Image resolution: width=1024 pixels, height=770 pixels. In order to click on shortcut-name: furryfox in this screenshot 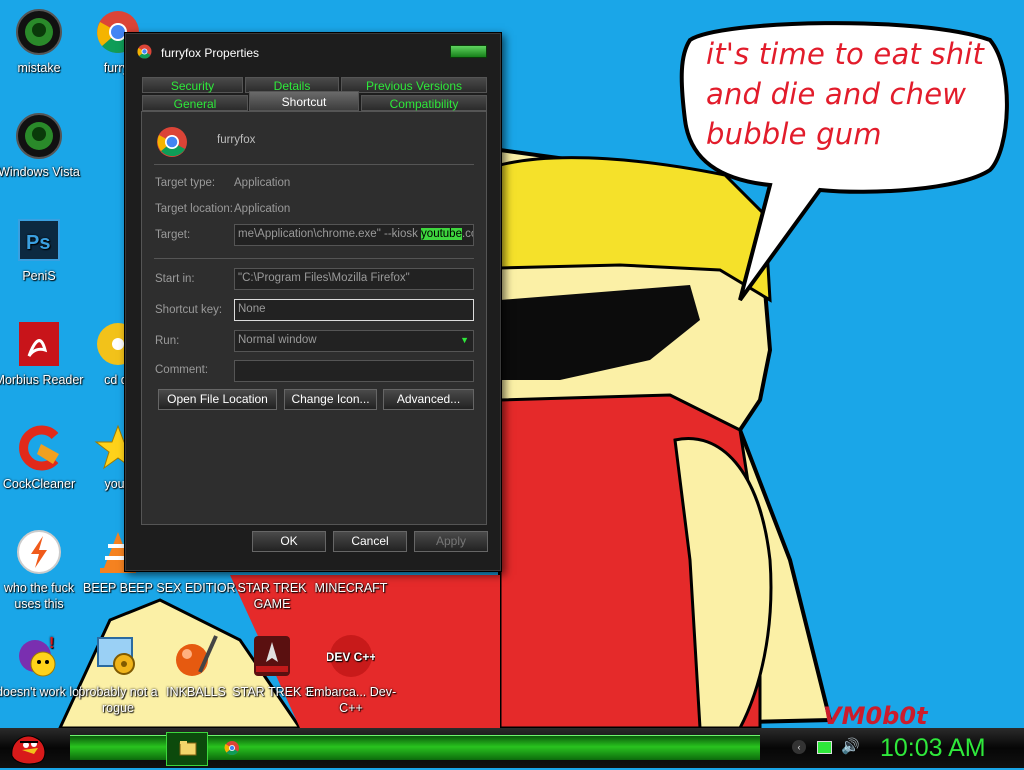, I will do `click(236, 140)`.